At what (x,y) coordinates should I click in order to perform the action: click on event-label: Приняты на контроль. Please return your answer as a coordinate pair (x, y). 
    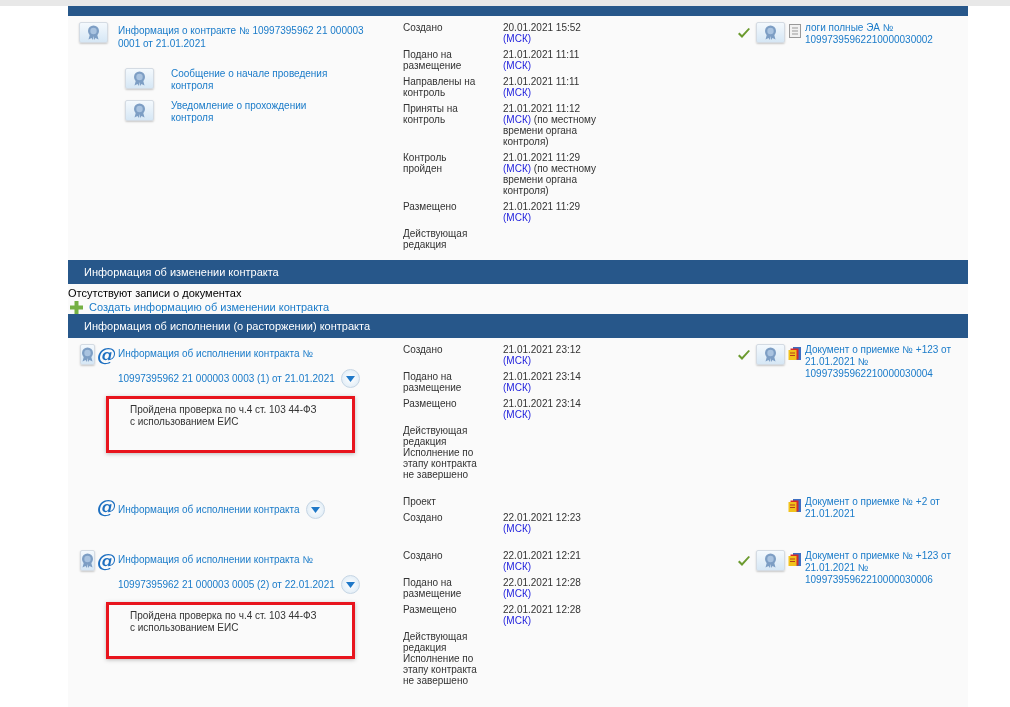
    Looking at the image, I should click on (431, 115).